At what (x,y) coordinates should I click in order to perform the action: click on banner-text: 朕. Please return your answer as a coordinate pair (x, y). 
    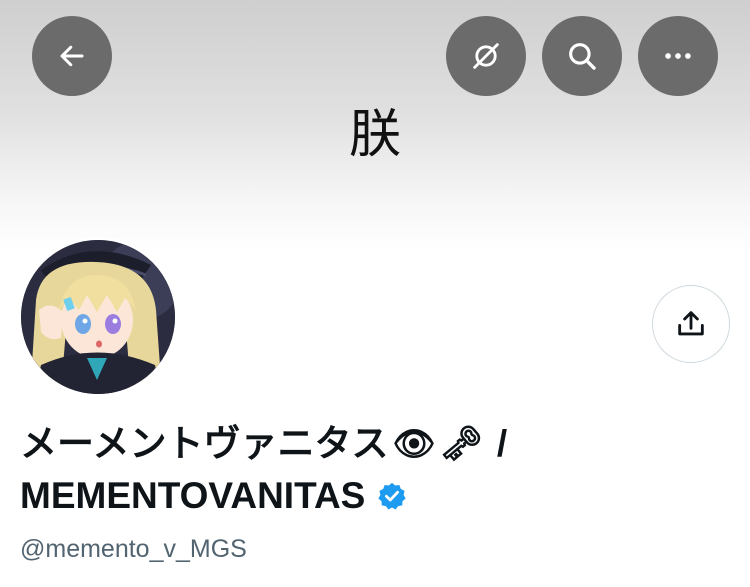
    Looking at the image, I should click on (374, 135).